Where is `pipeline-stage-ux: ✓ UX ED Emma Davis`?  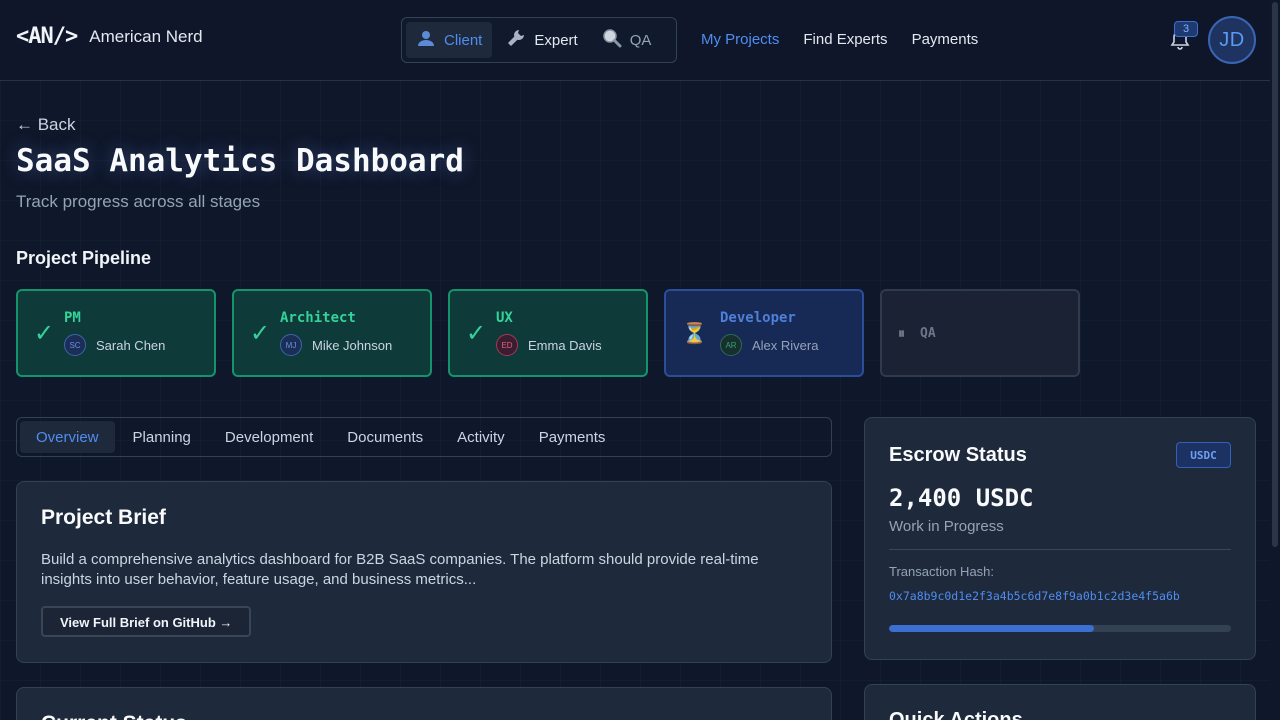 pipeline-stage-ux: ✓ UX ED Emma Davis is located at coordinates (548, 333).